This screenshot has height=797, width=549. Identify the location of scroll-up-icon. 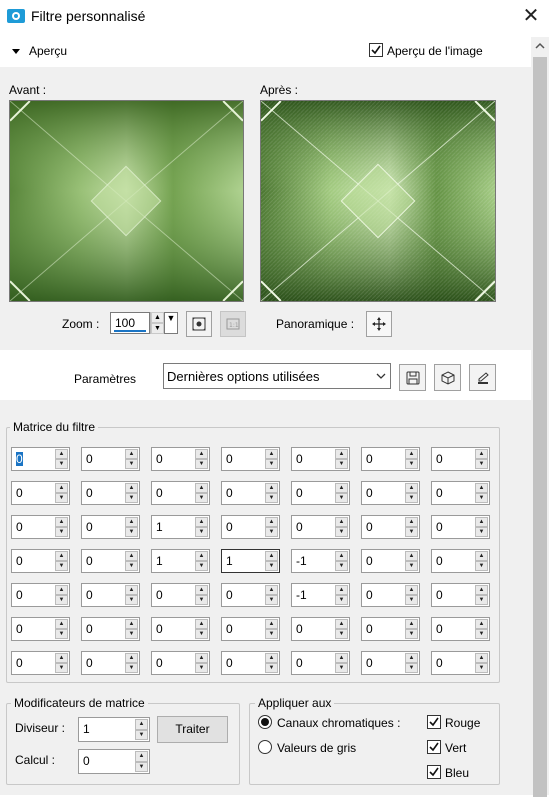
(540, 46).